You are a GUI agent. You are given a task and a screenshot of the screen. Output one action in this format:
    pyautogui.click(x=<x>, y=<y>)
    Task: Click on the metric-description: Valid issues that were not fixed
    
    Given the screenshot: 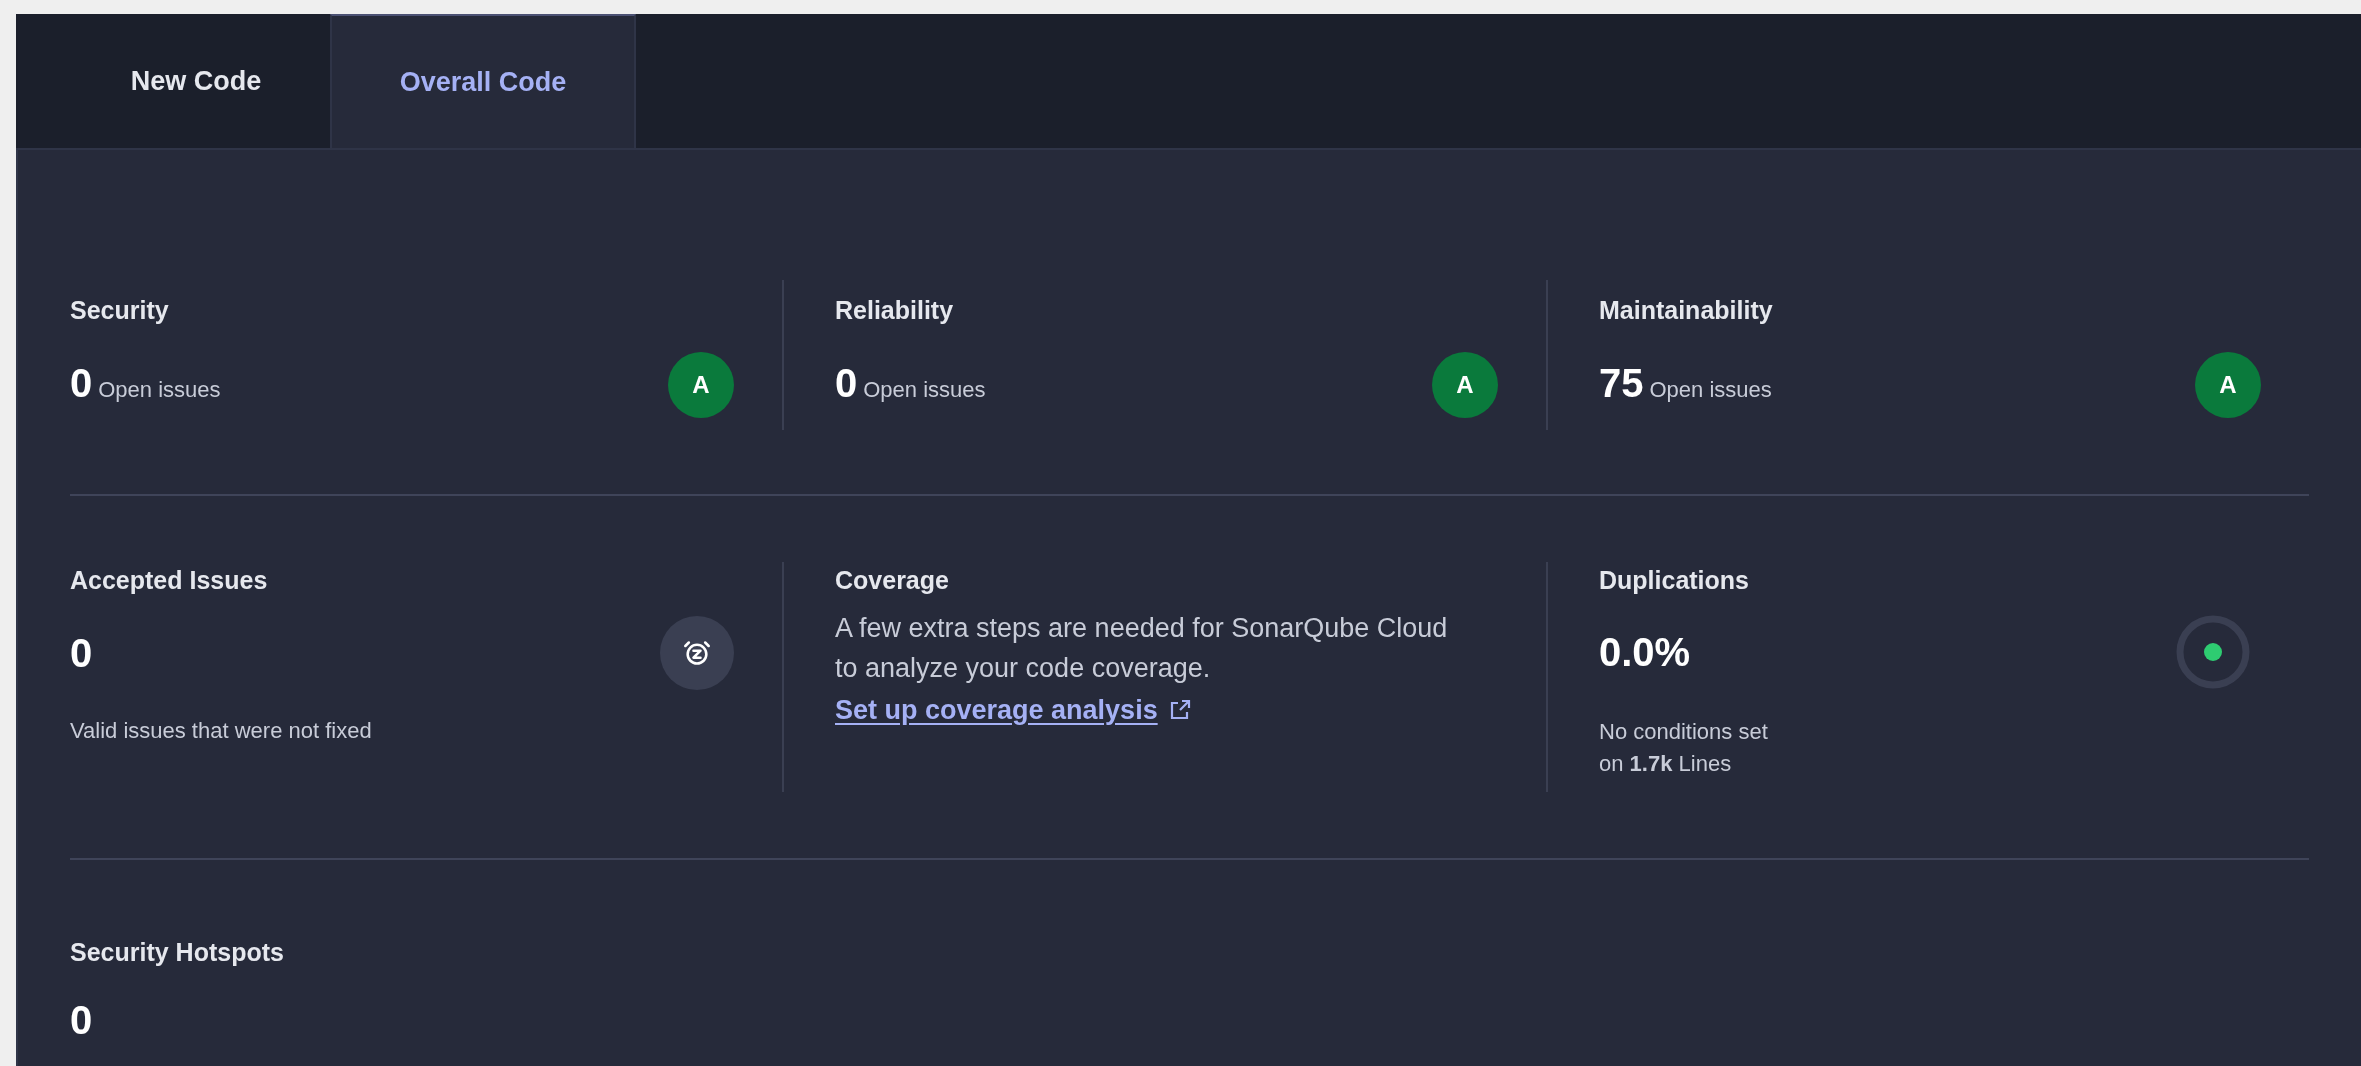 What is the action you would take?
    pyautogui.click(x=221, y=730)
    